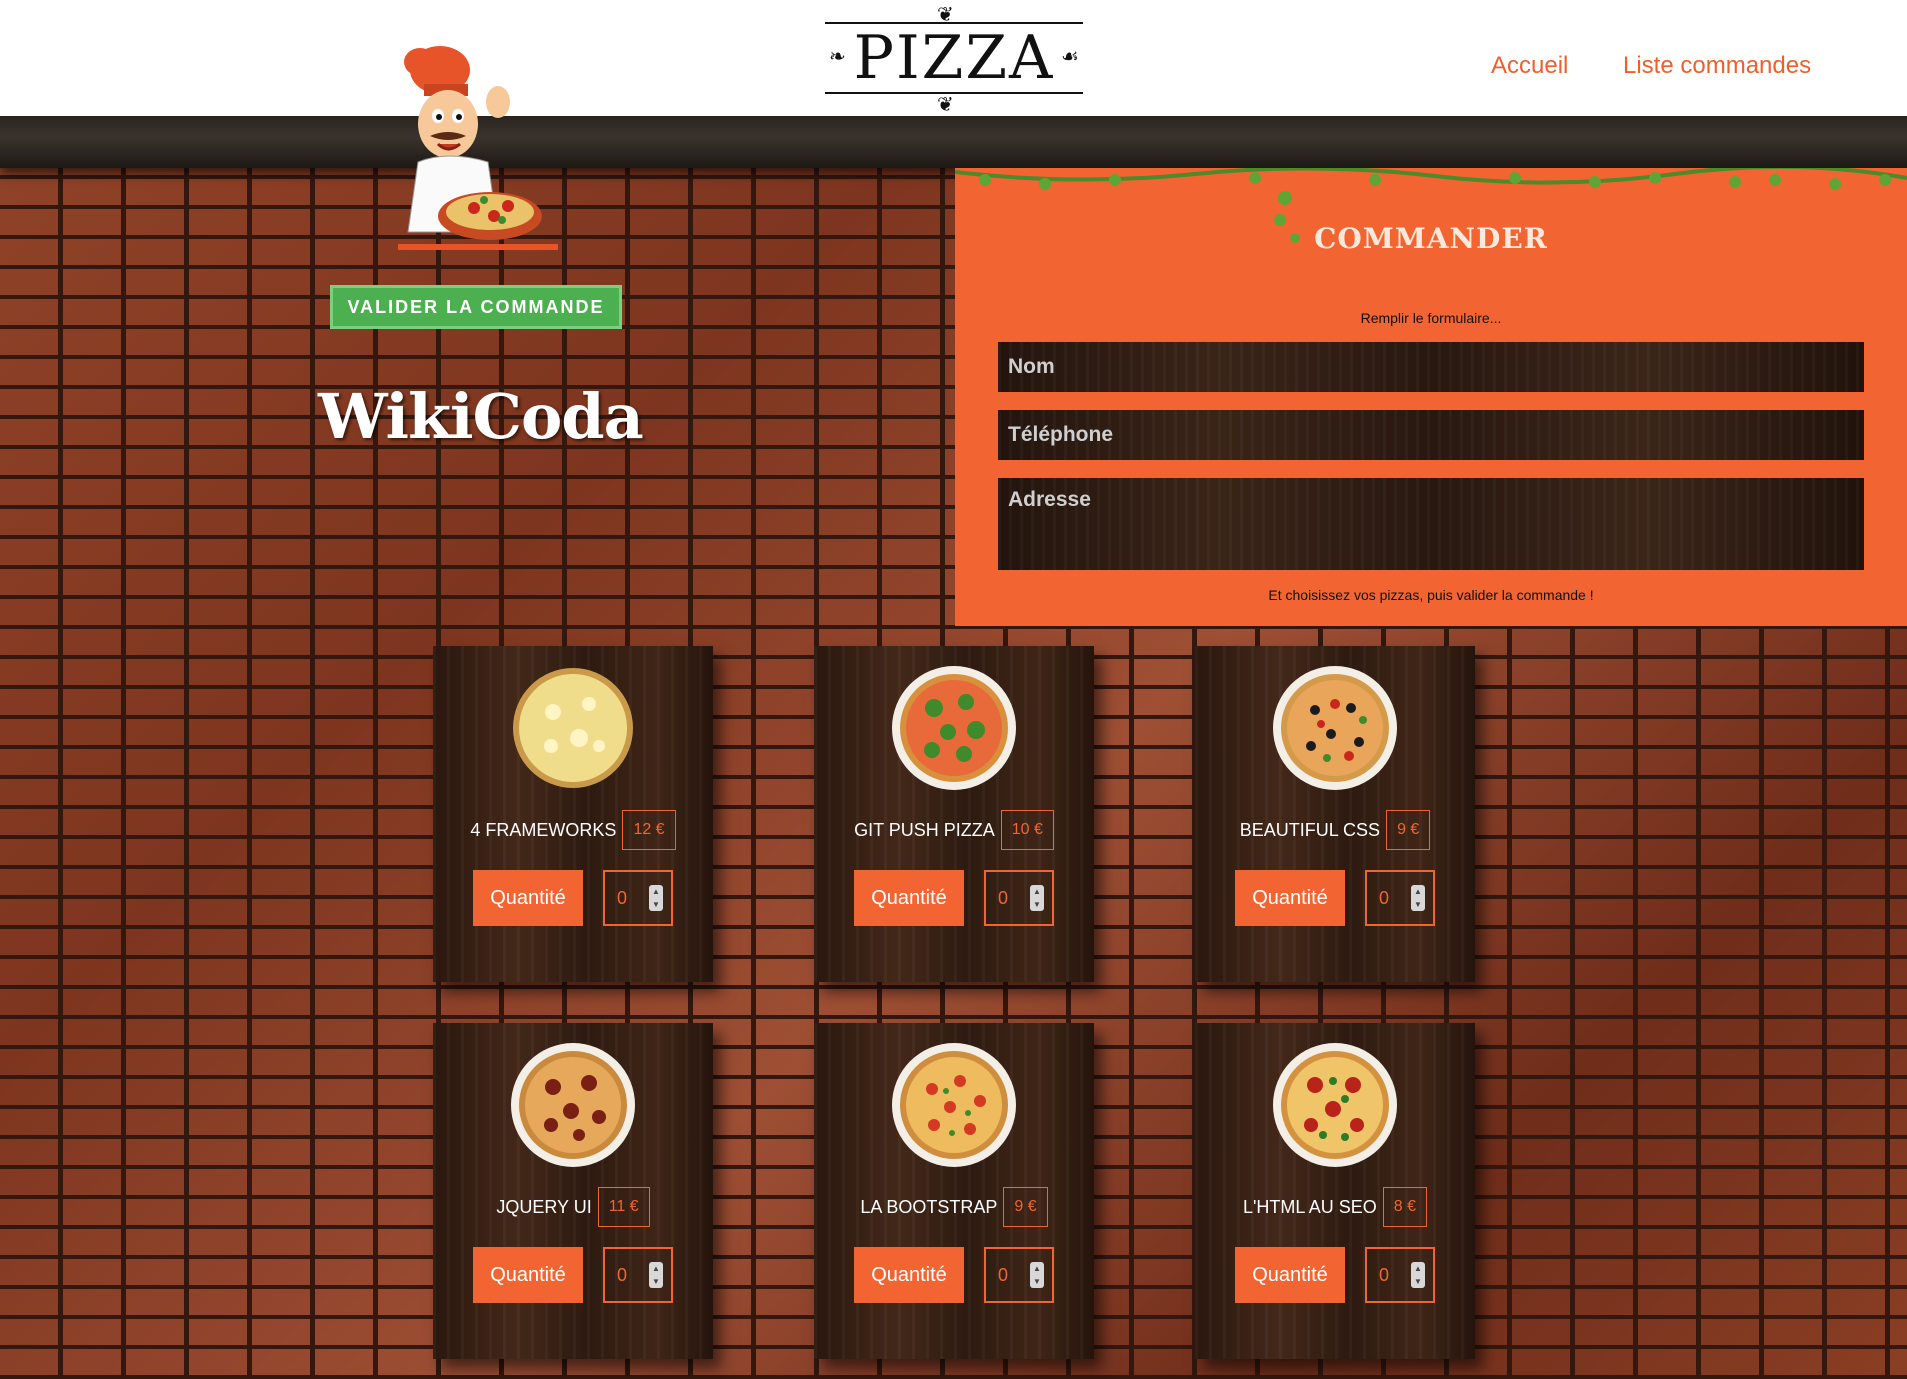 This screenshot has width=1907, height=1379. What do you see at coordinates (1335, 1105) in the screenshot?
I see `pizza-salami-image` at bounding box center [1335, 1105].